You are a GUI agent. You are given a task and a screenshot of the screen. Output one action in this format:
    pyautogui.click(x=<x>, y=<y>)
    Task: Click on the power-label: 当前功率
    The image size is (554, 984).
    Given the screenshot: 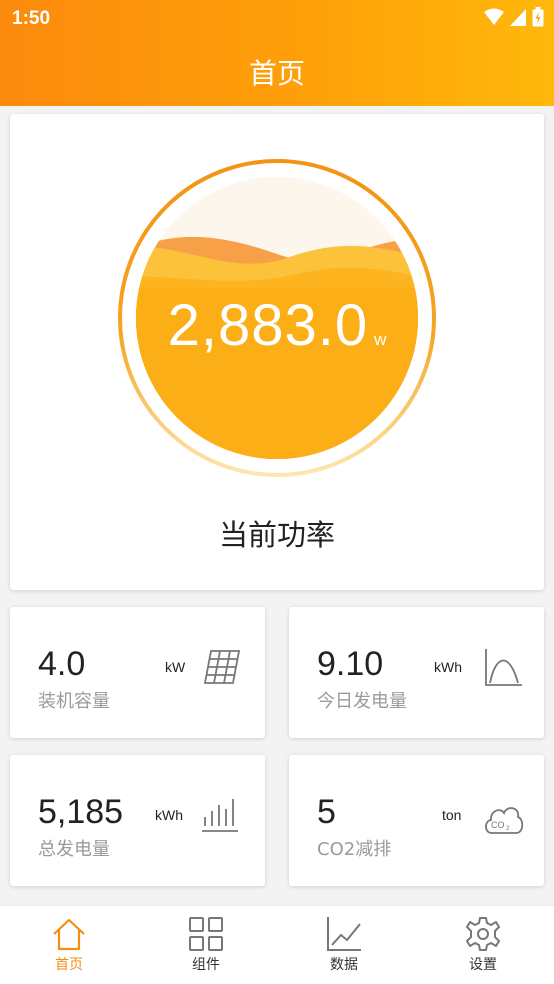 What is the action you would take?
    pyautogui.click(x=276, y=535)
    